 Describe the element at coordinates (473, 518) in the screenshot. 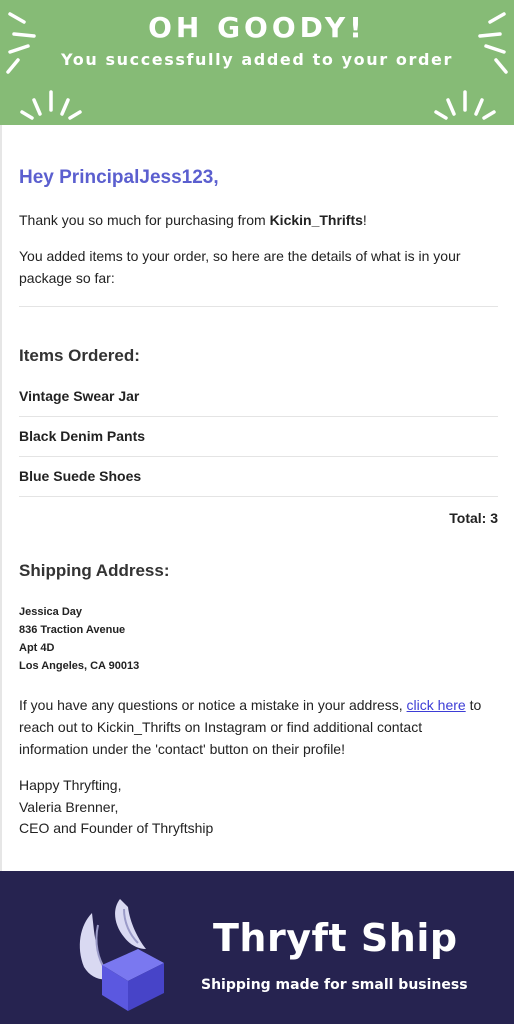

I see `items-total: Total: 3` at that location.